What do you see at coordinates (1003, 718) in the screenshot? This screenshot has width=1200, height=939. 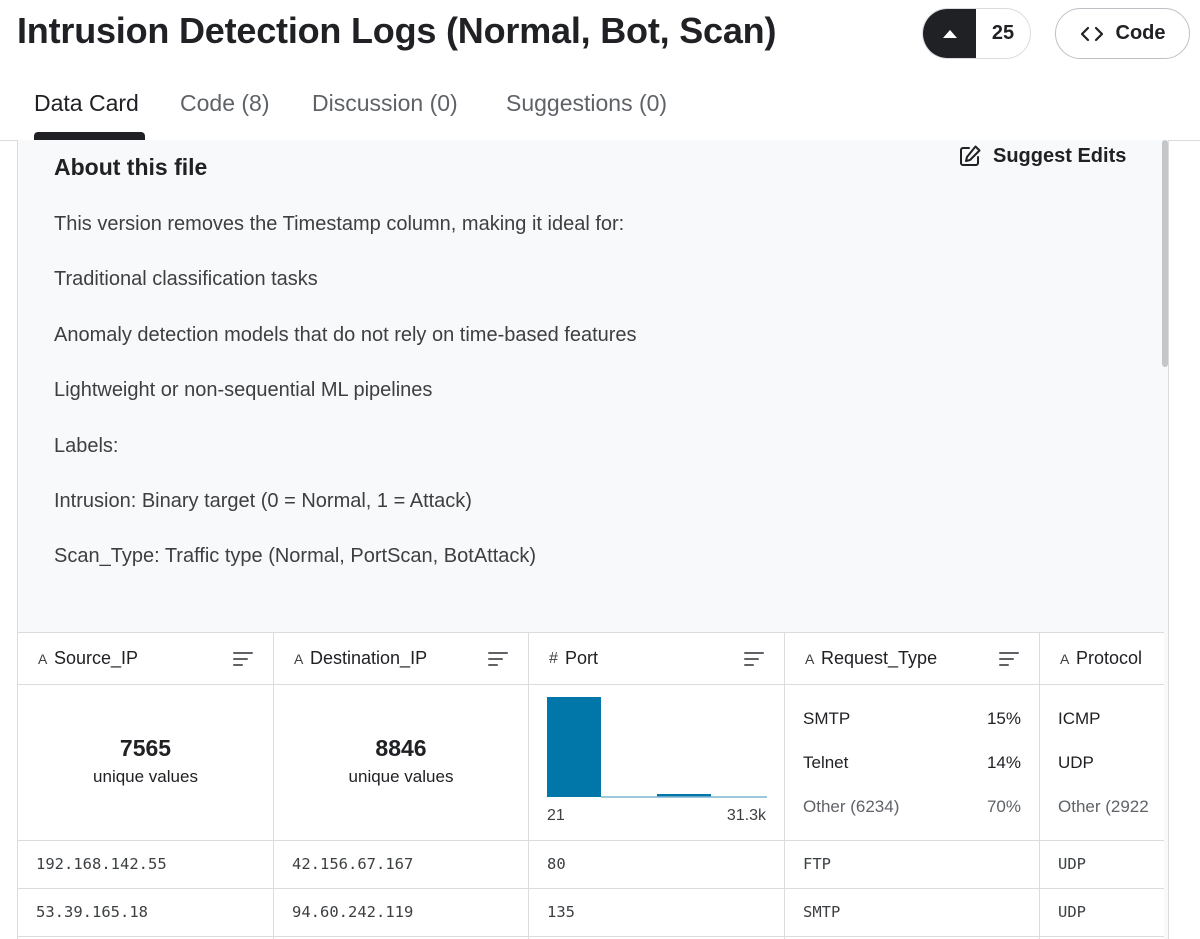 I see `category-percent: 15%` at bounding box center [1003, 718].